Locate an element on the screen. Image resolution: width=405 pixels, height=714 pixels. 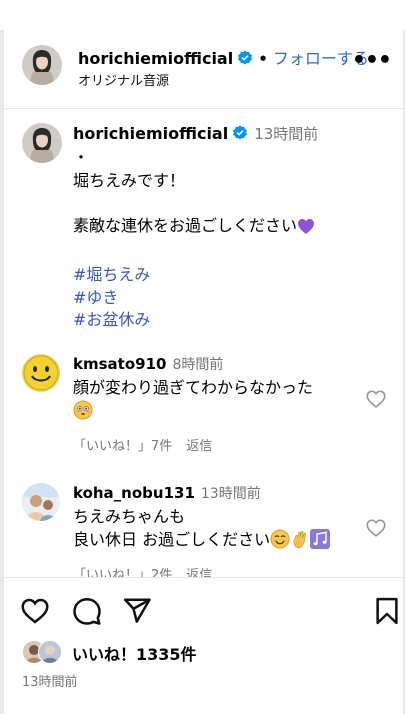
audio-subtitle: オリジナル音源 is located at coordinates (123, 79).